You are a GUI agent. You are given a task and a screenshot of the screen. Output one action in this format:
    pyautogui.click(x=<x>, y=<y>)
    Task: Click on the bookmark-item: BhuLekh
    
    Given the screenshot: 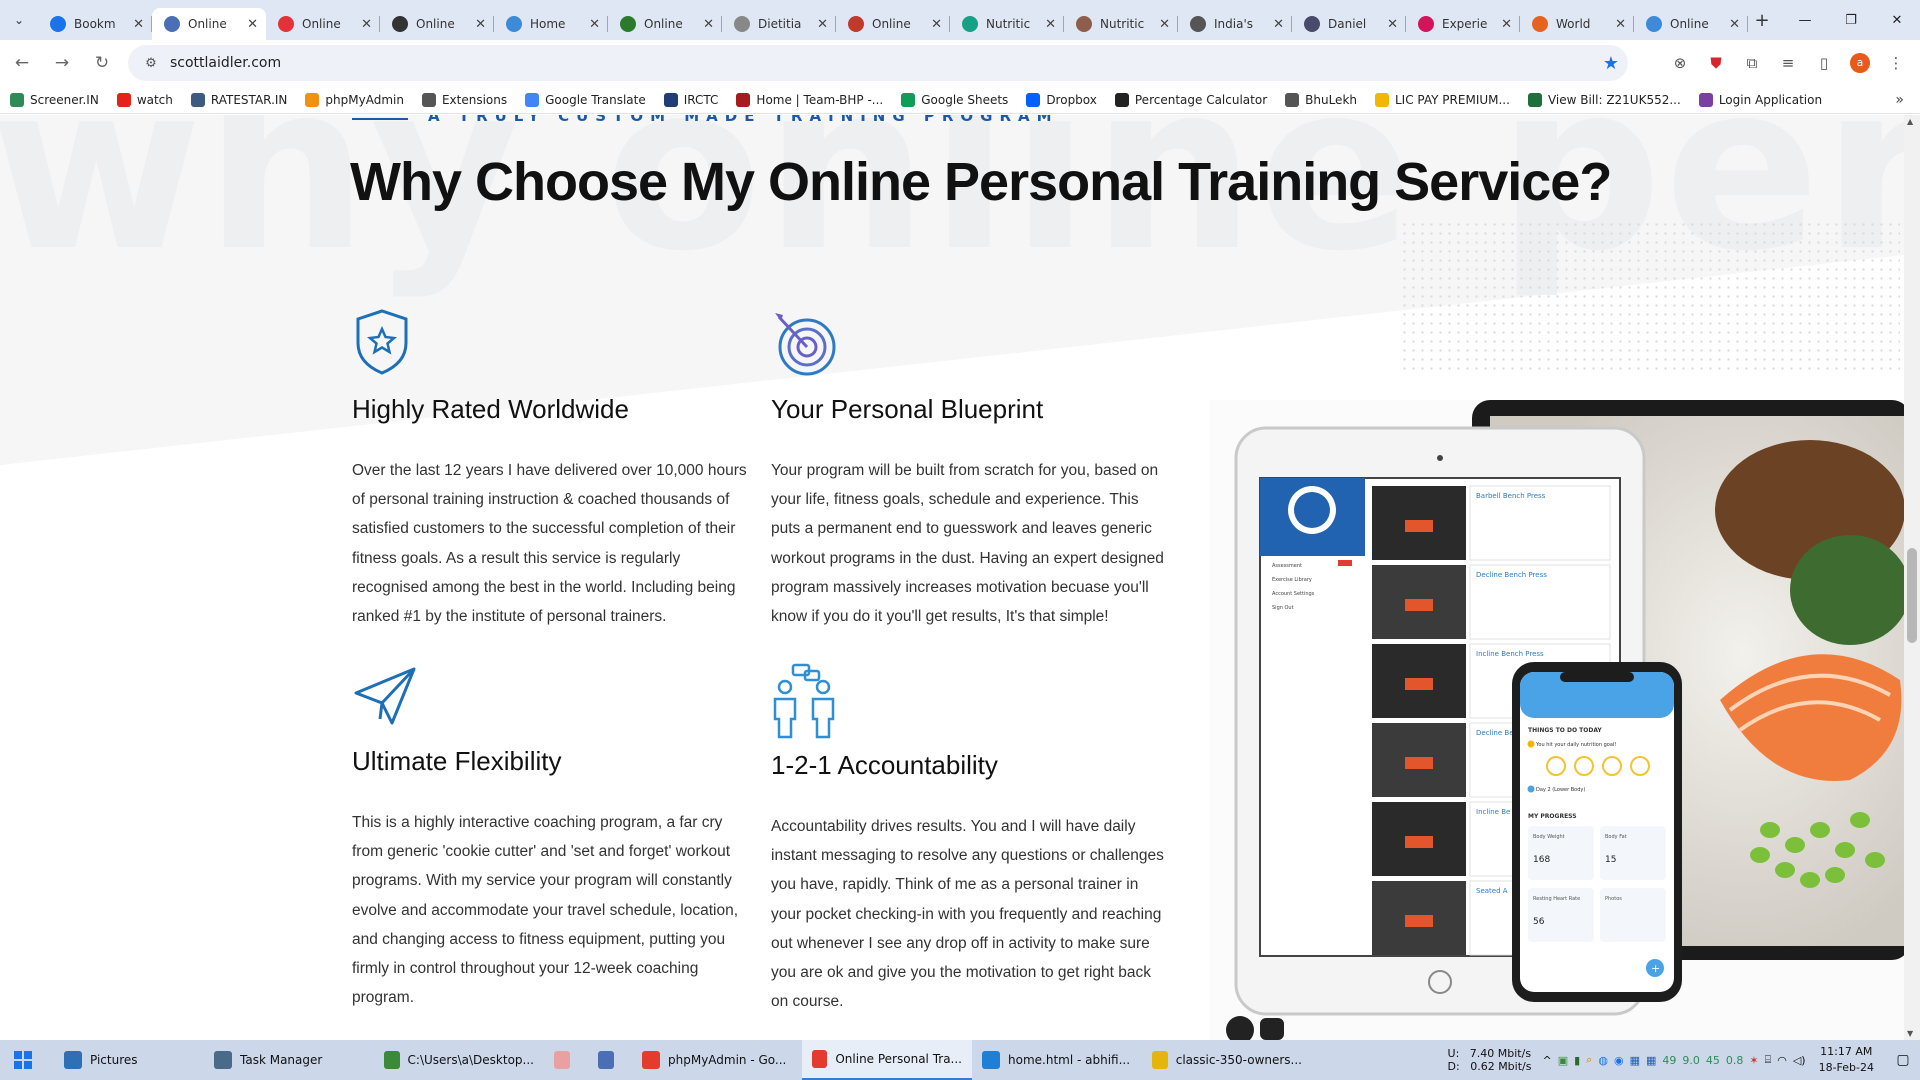 What is the action you would take?
    pyautogui.click(x=1321, y=99)
    